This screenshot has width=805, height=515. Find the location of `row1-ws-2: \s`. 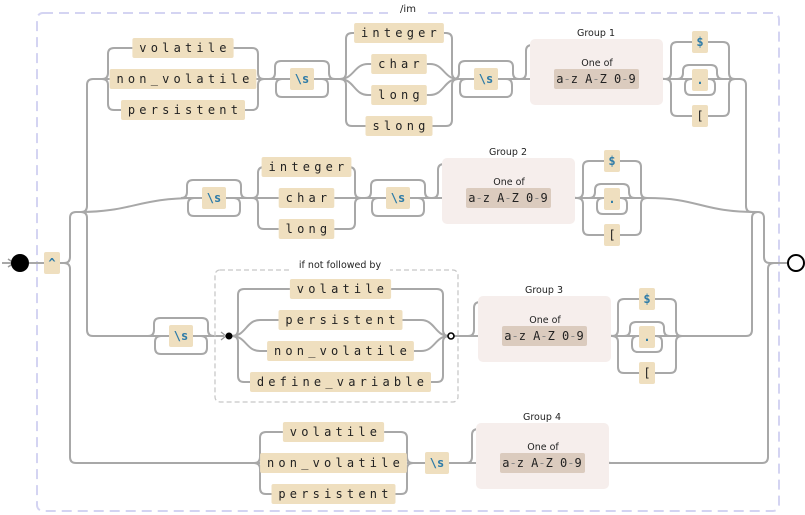

row1-ws-2: \s is located at coordinates (486, 79).